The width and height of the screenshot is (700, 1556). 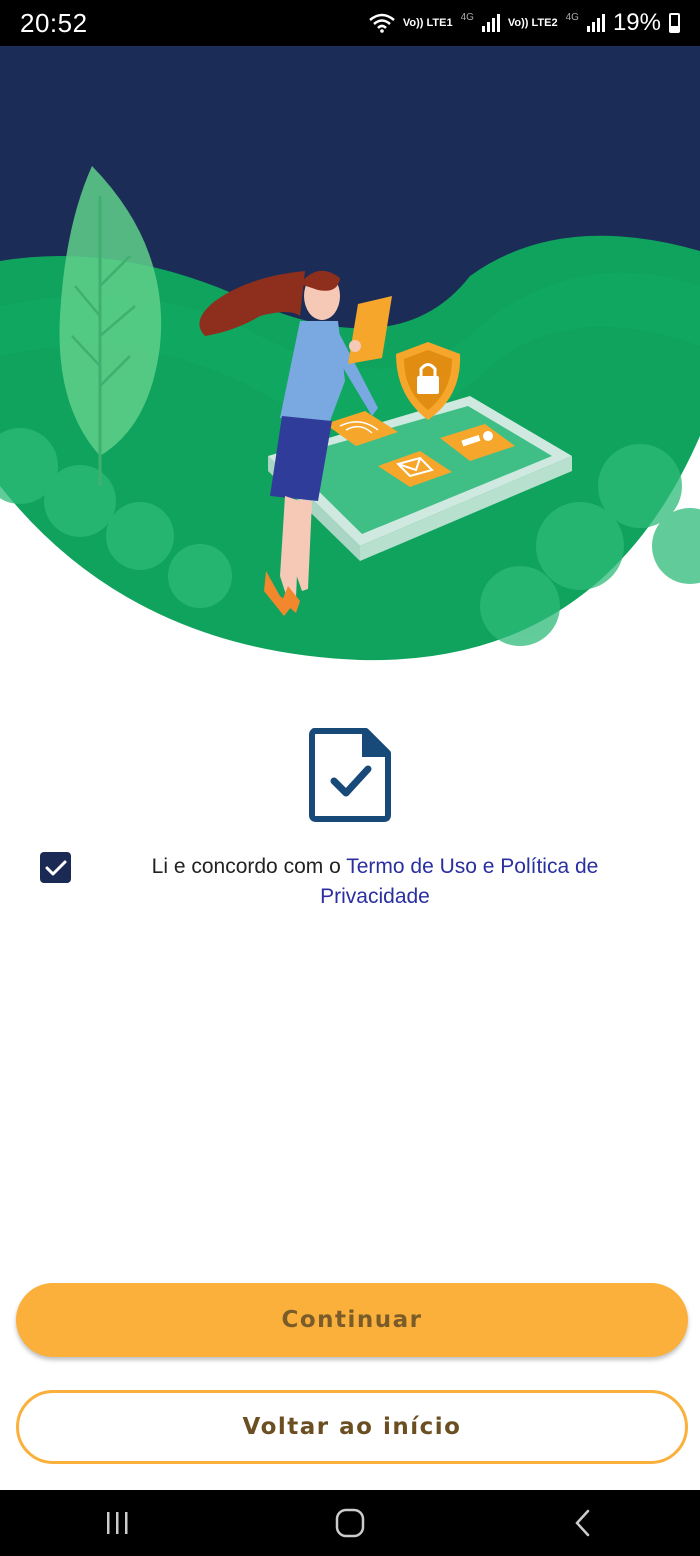 I want to click on navigation-bar, so click(x=350, y=1523).